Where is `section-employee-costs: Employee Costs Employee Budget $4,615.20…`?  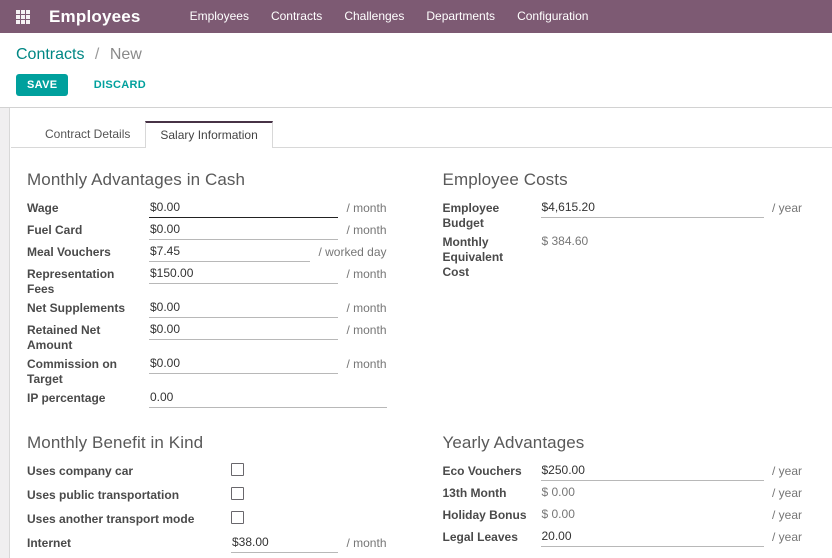 section-employee-costs: Employee Costs Employee Budget $4,615.20… is located at coordinates (623, 226).